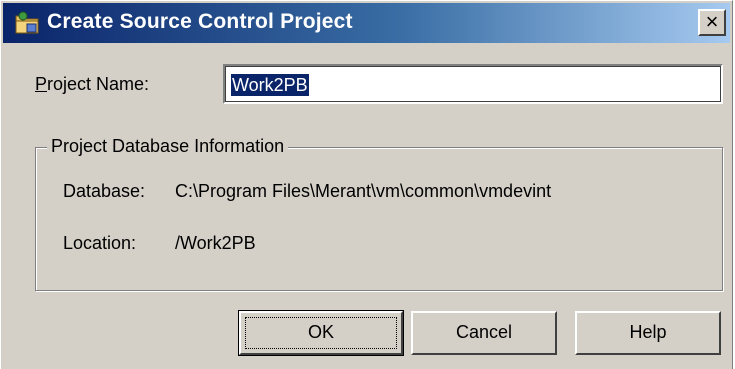 This screenshot has width=735, height=369. I want to click on dialog-title: Create Source Control Project, so click(200, 21).